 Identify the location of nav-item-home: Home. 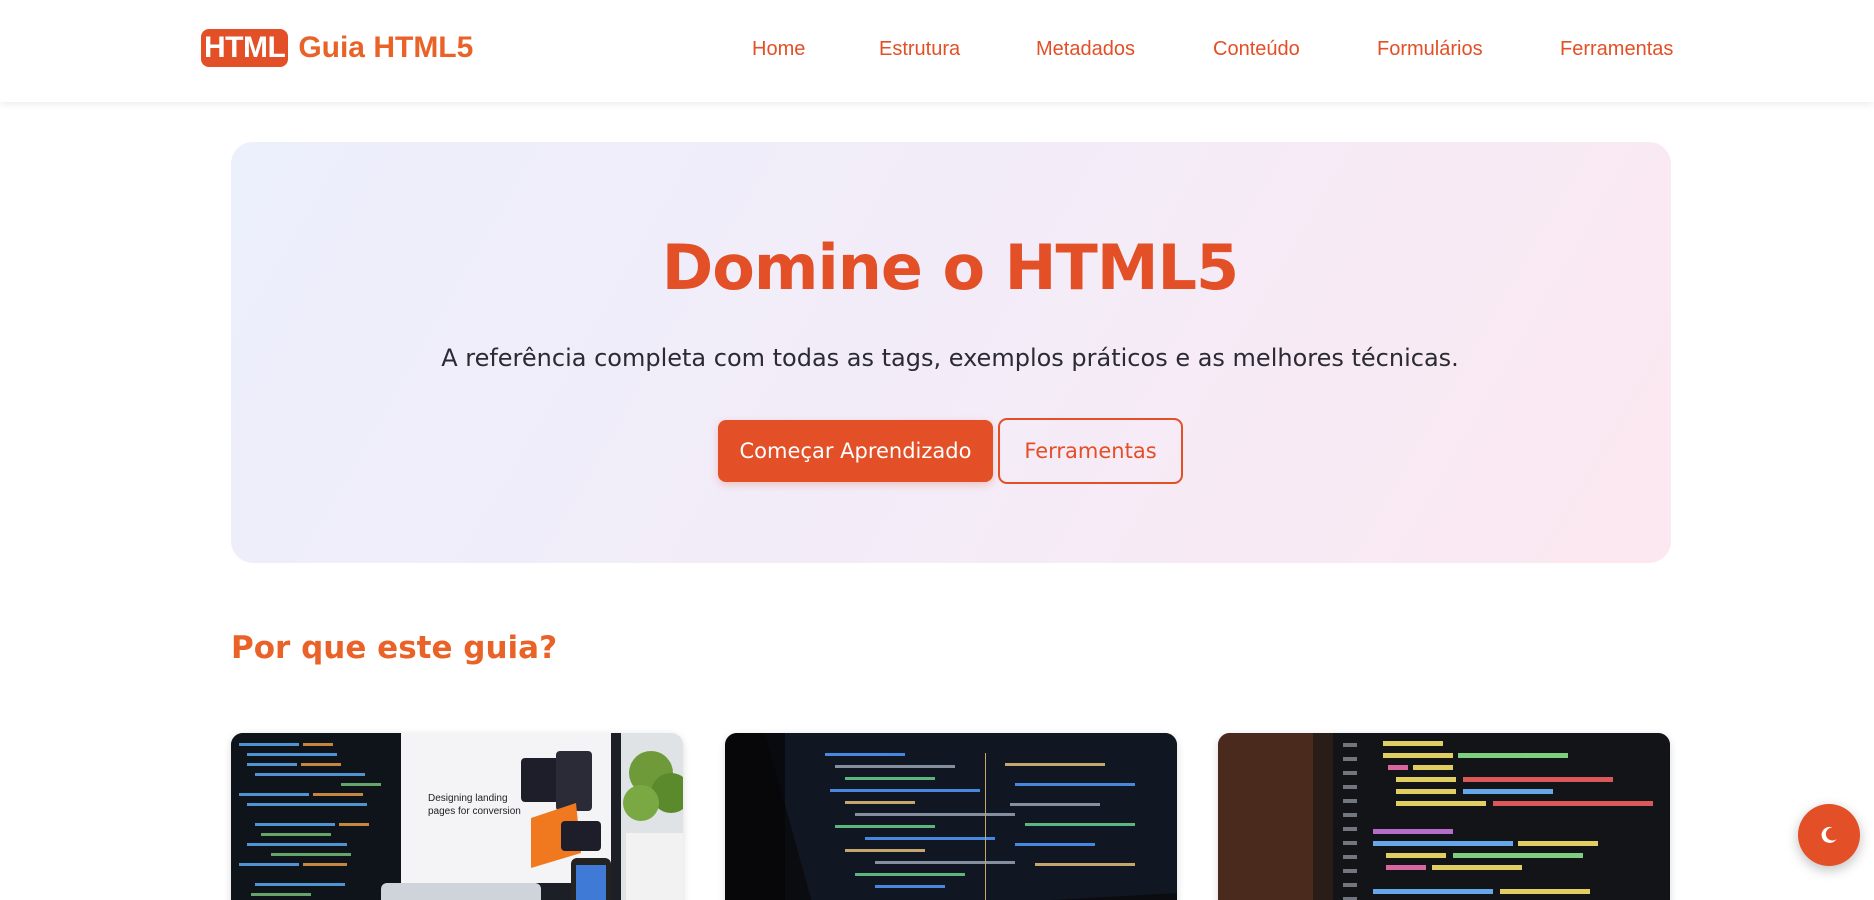
(778, 49).